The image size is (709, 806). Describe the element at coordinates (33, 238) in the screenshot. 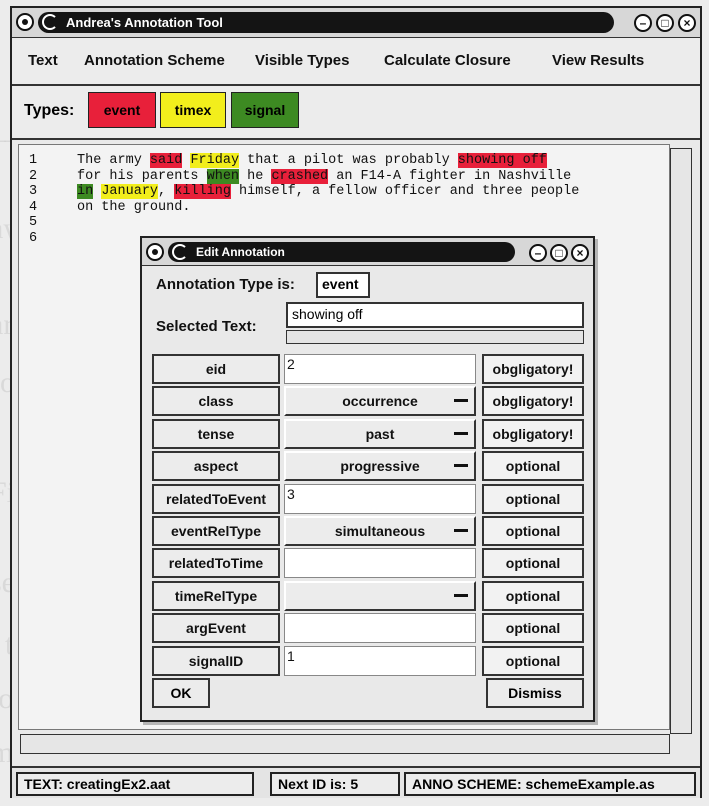

I see `line-number: 6` at that location.